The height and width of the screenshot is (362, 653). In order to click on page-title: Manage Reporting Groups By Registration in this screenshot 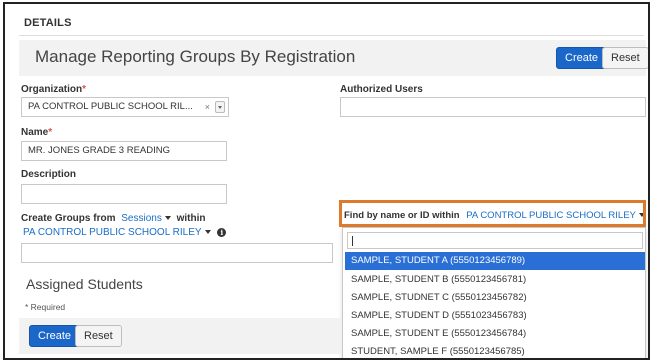, I will do `click(195, 56)`.